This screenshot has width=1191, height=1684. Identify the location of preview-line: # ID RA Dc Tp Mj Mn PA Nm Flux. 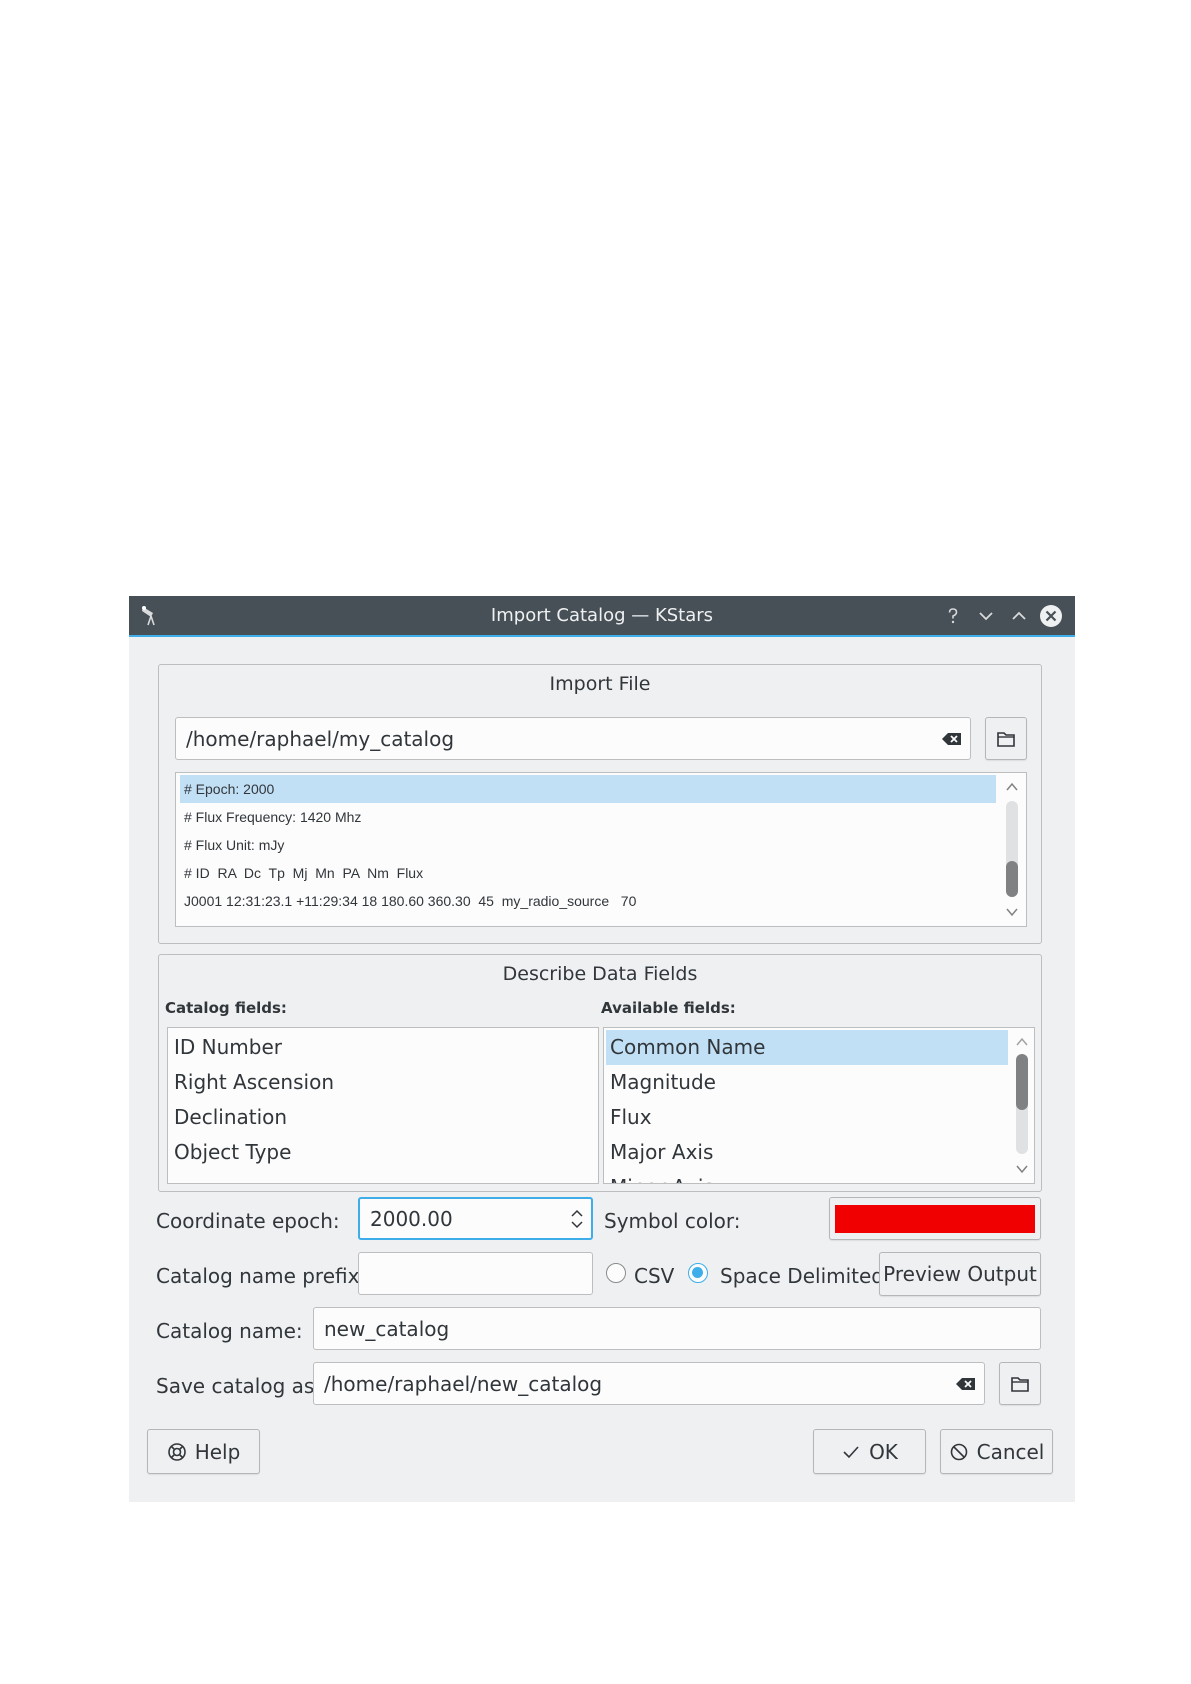
(588, 873).